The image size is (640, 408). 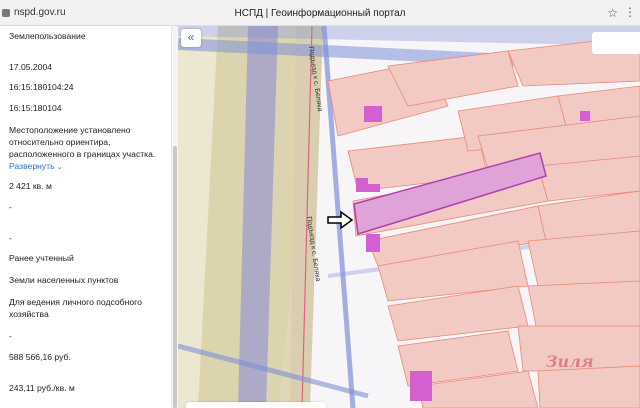 What do you see at coordinates (42, 388) in the screenshot?
I see `price-per-sqm: 243,11 руб./кв. м` at bounding box center [42, 388].